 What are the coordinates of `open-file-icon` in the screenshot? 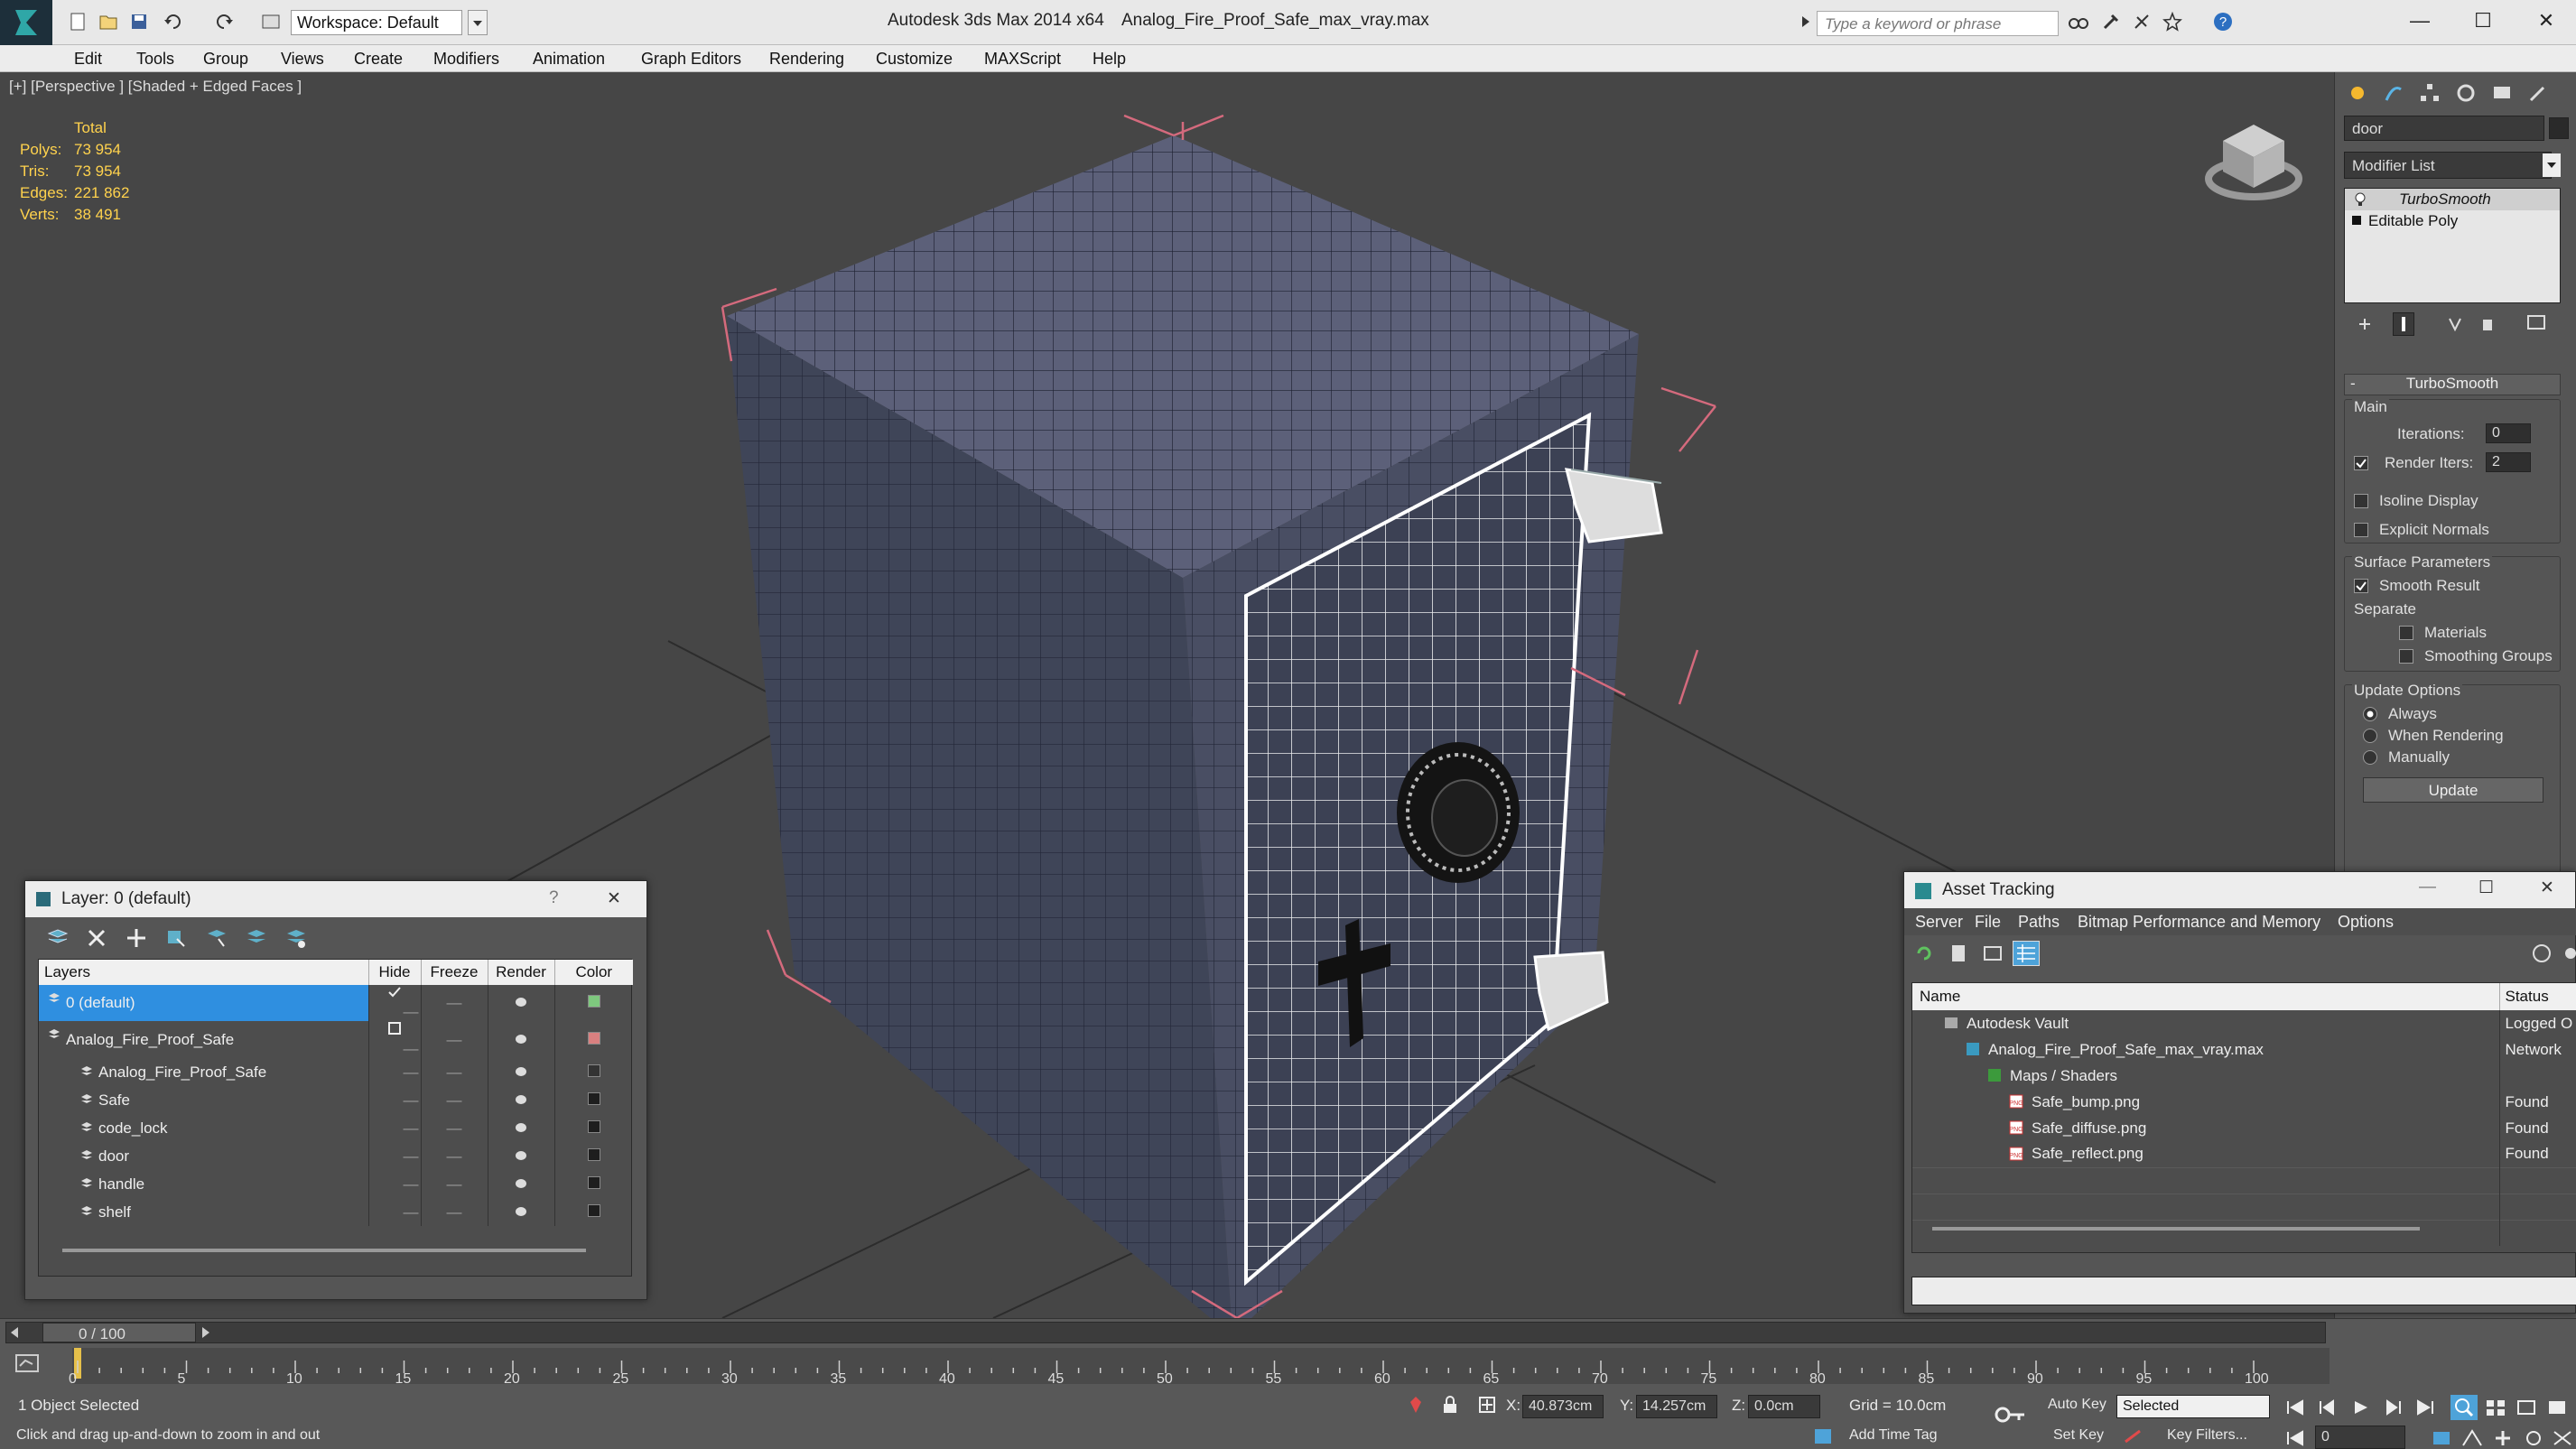 It's located at (108, 21).